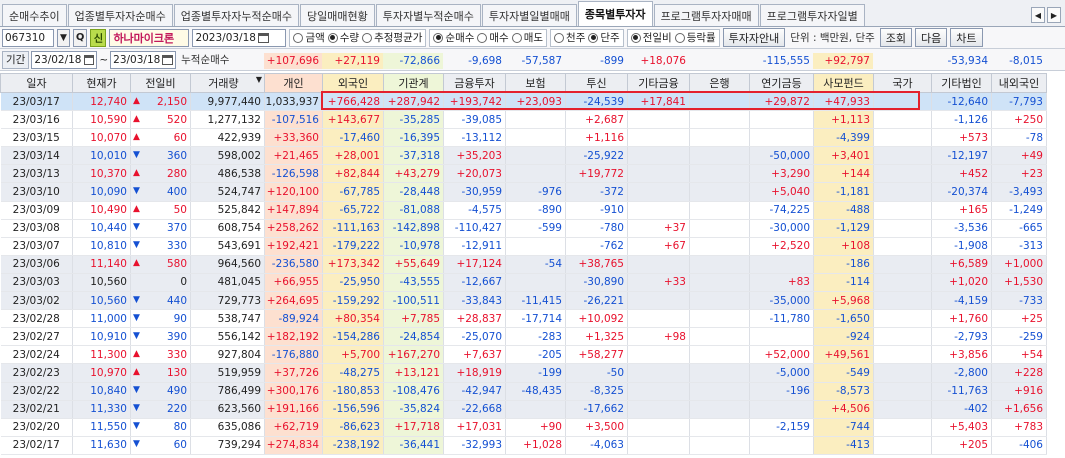 This screenshot has width=1065, height=458. I want to click on stock-name-field: 하나마이크론, so click(149, 37).